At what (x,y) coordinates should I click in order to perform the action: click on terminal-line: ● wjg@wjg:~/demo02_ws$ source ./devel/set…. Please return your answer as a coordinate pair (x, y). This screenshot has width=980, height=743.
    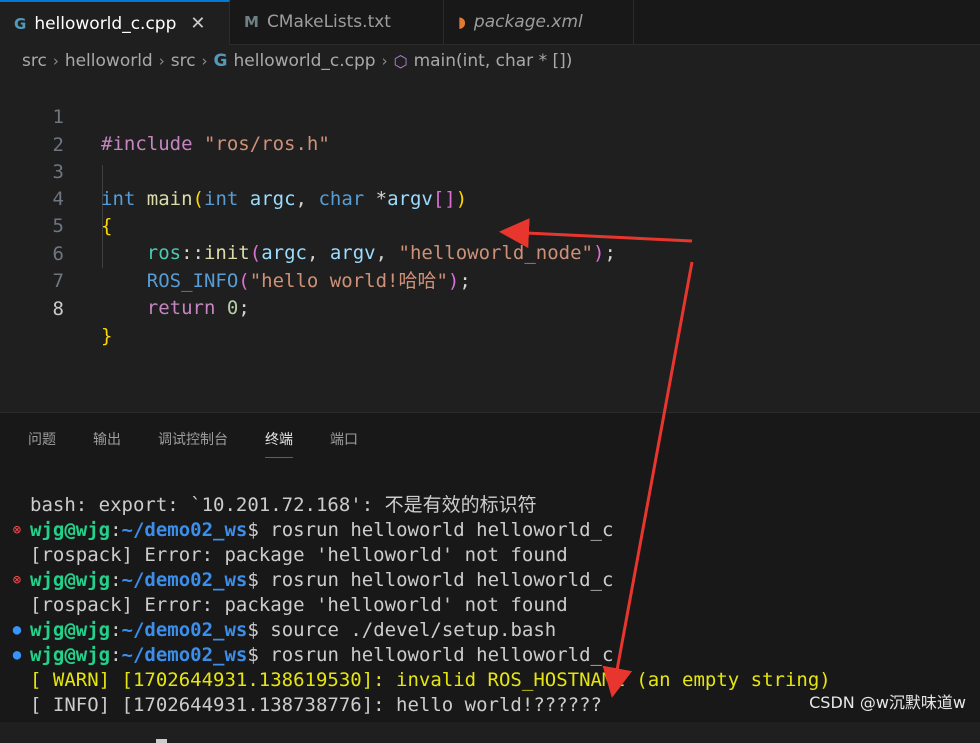
    Looking at the image, I should click on (419, 630).